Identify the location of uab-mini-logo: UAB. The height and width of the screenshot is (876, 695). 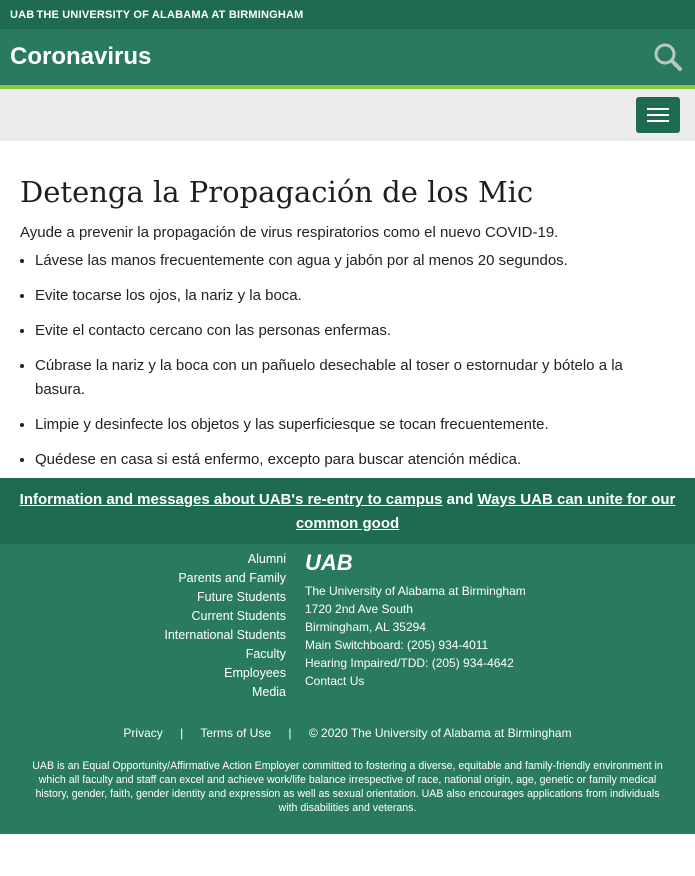
(22, 15).